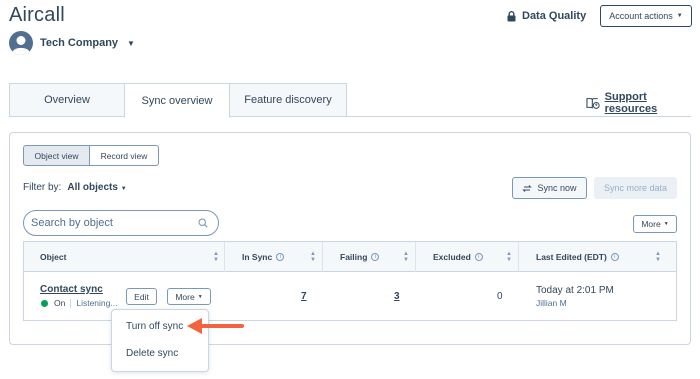 The width and height of the screenshot is (700, 379). Describe the element at coordinates (350, 116) in the screenshot. I see `tab-divider` at that location.